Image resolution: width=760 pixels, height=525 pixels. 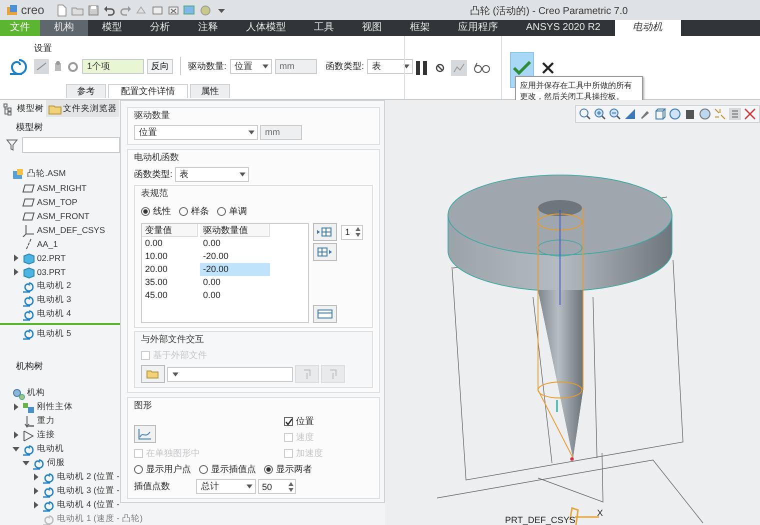 I want to click on tree-tab: 文件夹浏览器, so click(x=82, y=108).